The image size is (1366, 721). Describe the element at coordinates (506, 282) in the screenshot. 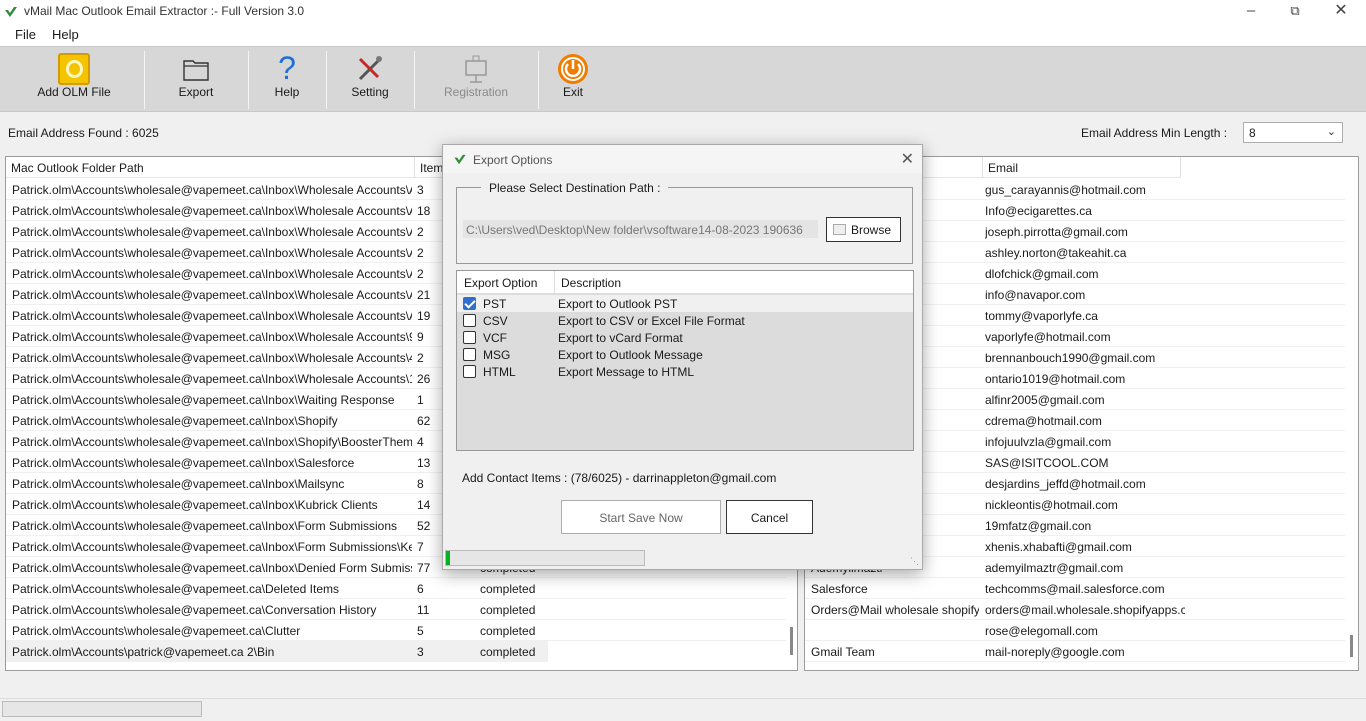

I see `column-header-export-option: Export Option` at that location.